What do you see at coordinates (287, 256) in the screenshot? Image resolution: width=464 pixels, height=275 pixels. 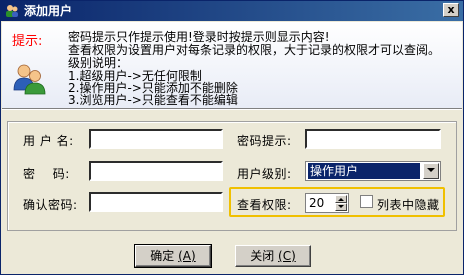 I see `close-hotkey: (C)` at bounding box center [287, 256].